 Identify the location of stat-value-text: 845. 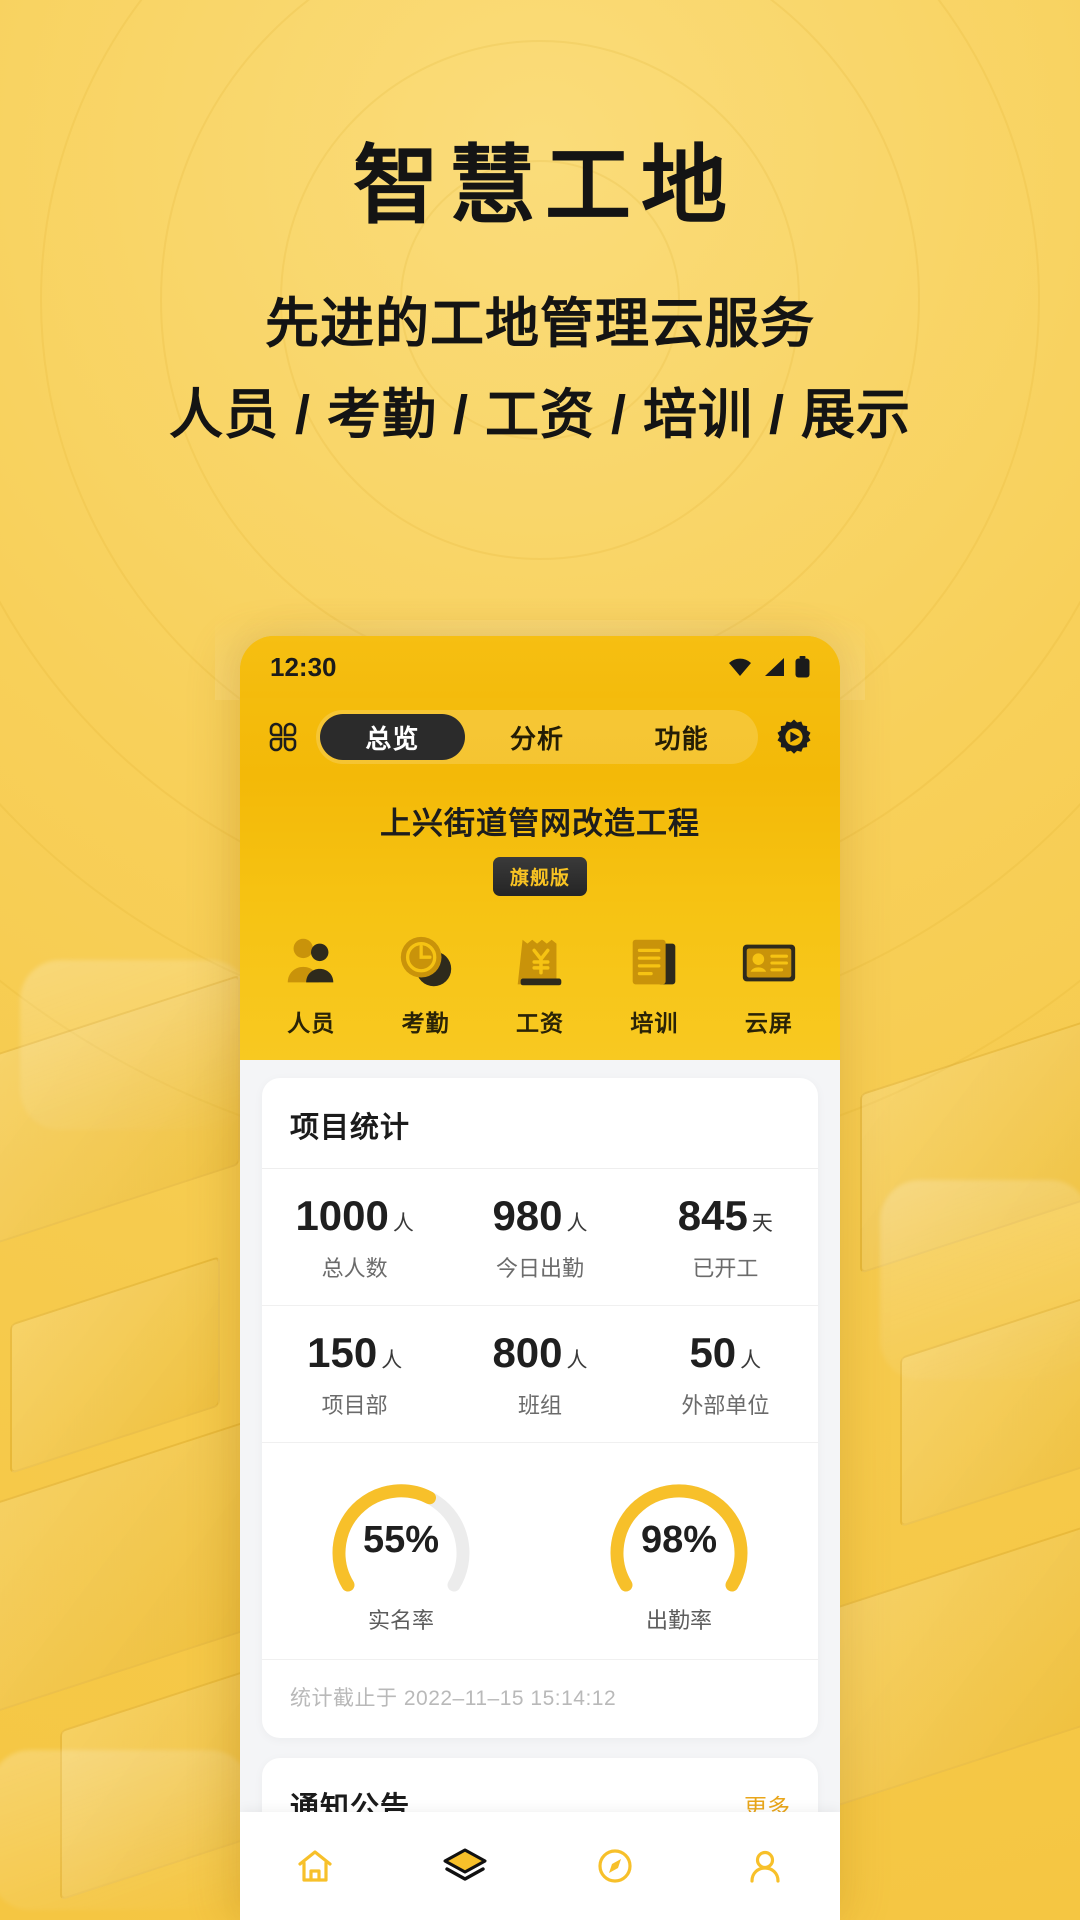
(712, 1215).